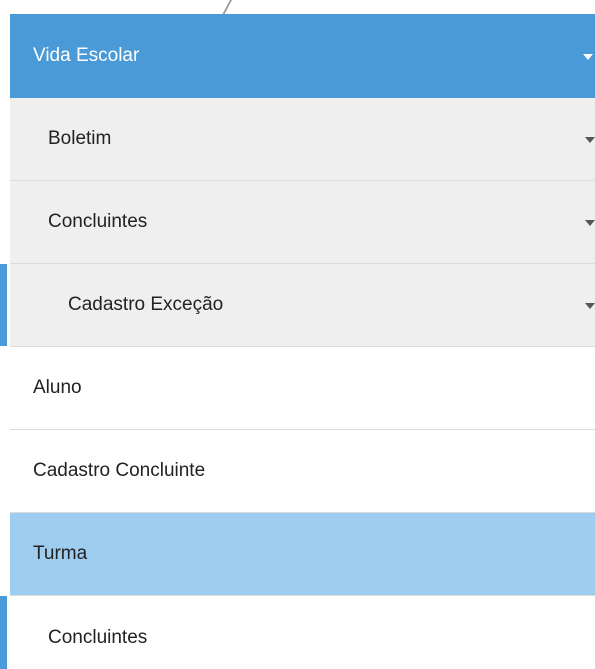  I want to click on menu-item-cadastro-excecao: Cadastro Exceção, so click(297, 305).